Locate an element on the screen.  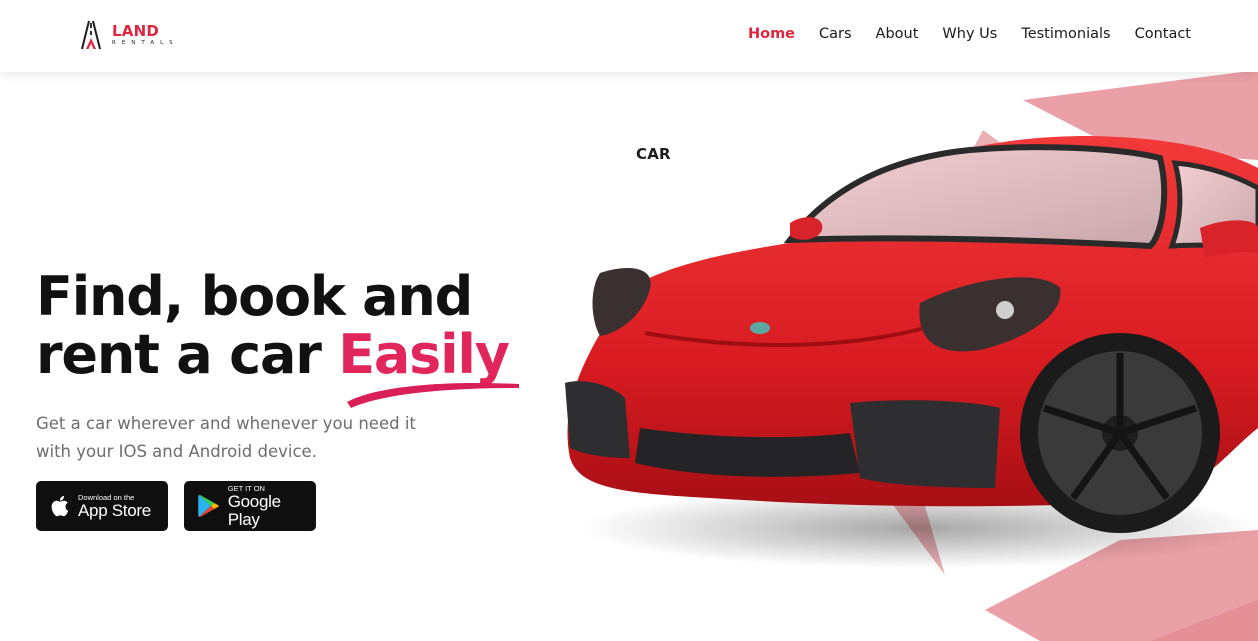
app-store-big-text: App Store is located at coordinates (114, 510).